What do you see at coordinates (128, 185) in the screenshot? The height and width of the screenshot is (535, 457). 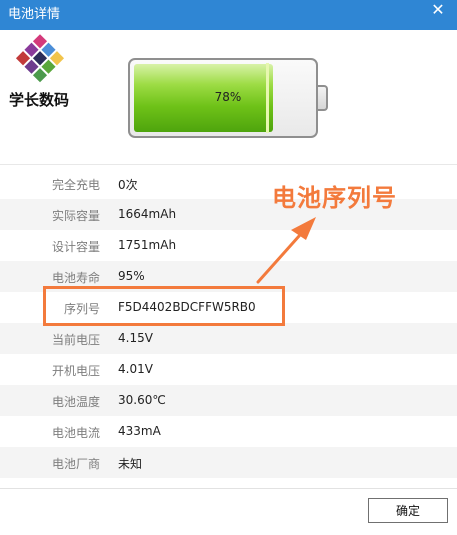 I see `detail-value: 0次` at bounding box center [128, 185].